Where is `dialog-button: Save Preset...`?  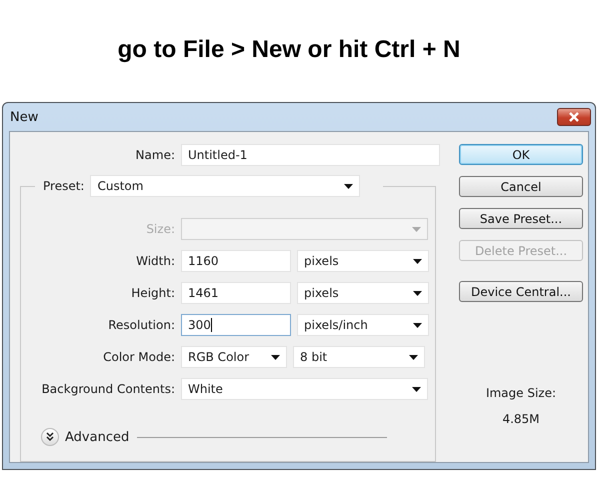
dialog-button: Save Preset... is located at coordinates (521, 218).